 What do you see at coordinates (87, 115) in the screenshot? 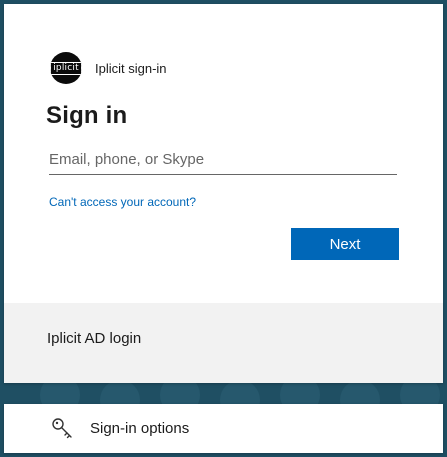
I see `page-title: Sign in` at bounding box center [87, 115].